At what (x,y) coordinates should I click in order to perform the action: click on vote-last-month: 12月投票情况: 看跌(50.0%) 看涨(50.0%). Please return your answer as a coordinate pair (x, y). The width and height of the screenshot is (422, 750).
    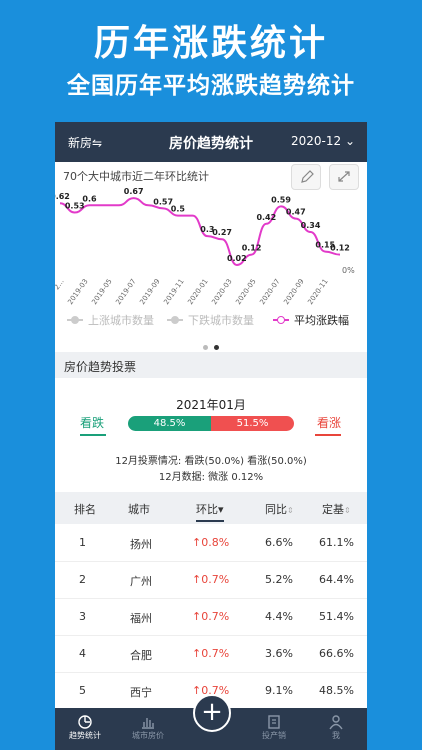
    Looking at the image, I should click on (211, 461).